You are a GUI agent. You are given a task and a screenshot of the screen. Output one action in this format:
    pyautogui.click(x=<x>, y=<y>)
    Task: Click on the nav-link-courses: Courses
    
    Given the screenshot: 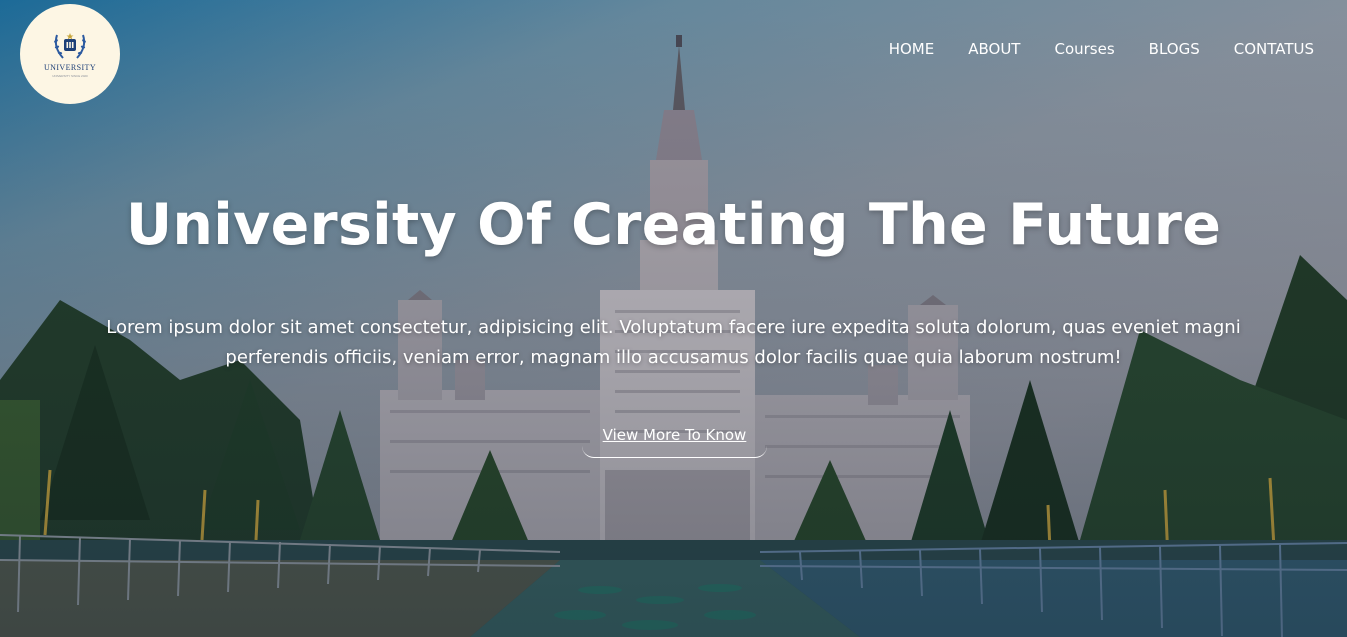 What is the action you would take?
    pyautogui.click(x=1084, y=49)
    